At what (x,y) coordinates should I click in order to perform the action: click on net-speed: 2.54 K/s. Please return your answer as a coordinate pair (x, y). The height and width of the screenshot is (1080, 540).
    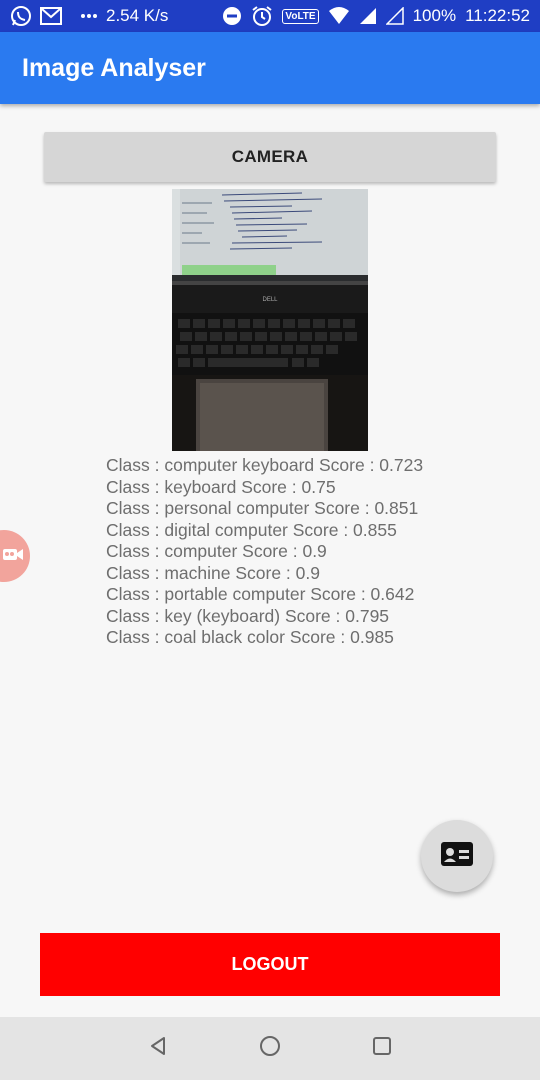
    Looking at the image, I should click on (137, 15).